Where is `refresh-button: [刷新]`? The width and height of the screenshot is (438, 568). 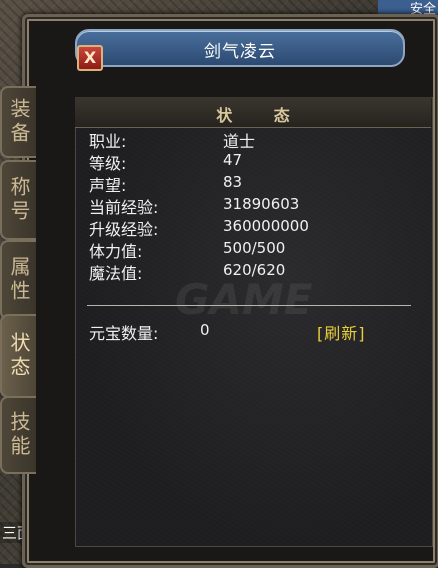
refresh-button: [刷新] is located at coordinates (341, 332).